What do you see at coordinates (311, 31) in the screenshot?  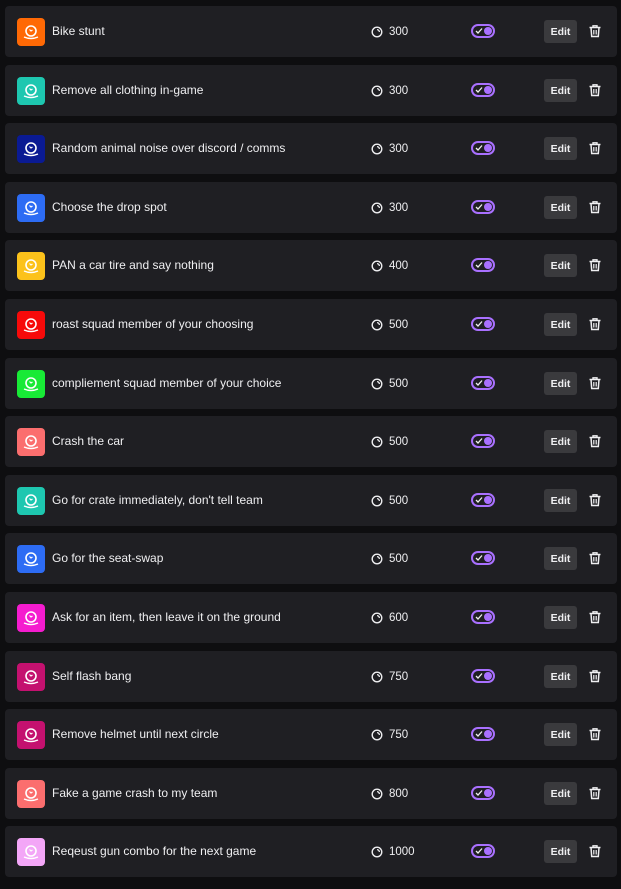 I see `reward-row: Bike stunt 300 Edit` at bounding box center [311, 31].